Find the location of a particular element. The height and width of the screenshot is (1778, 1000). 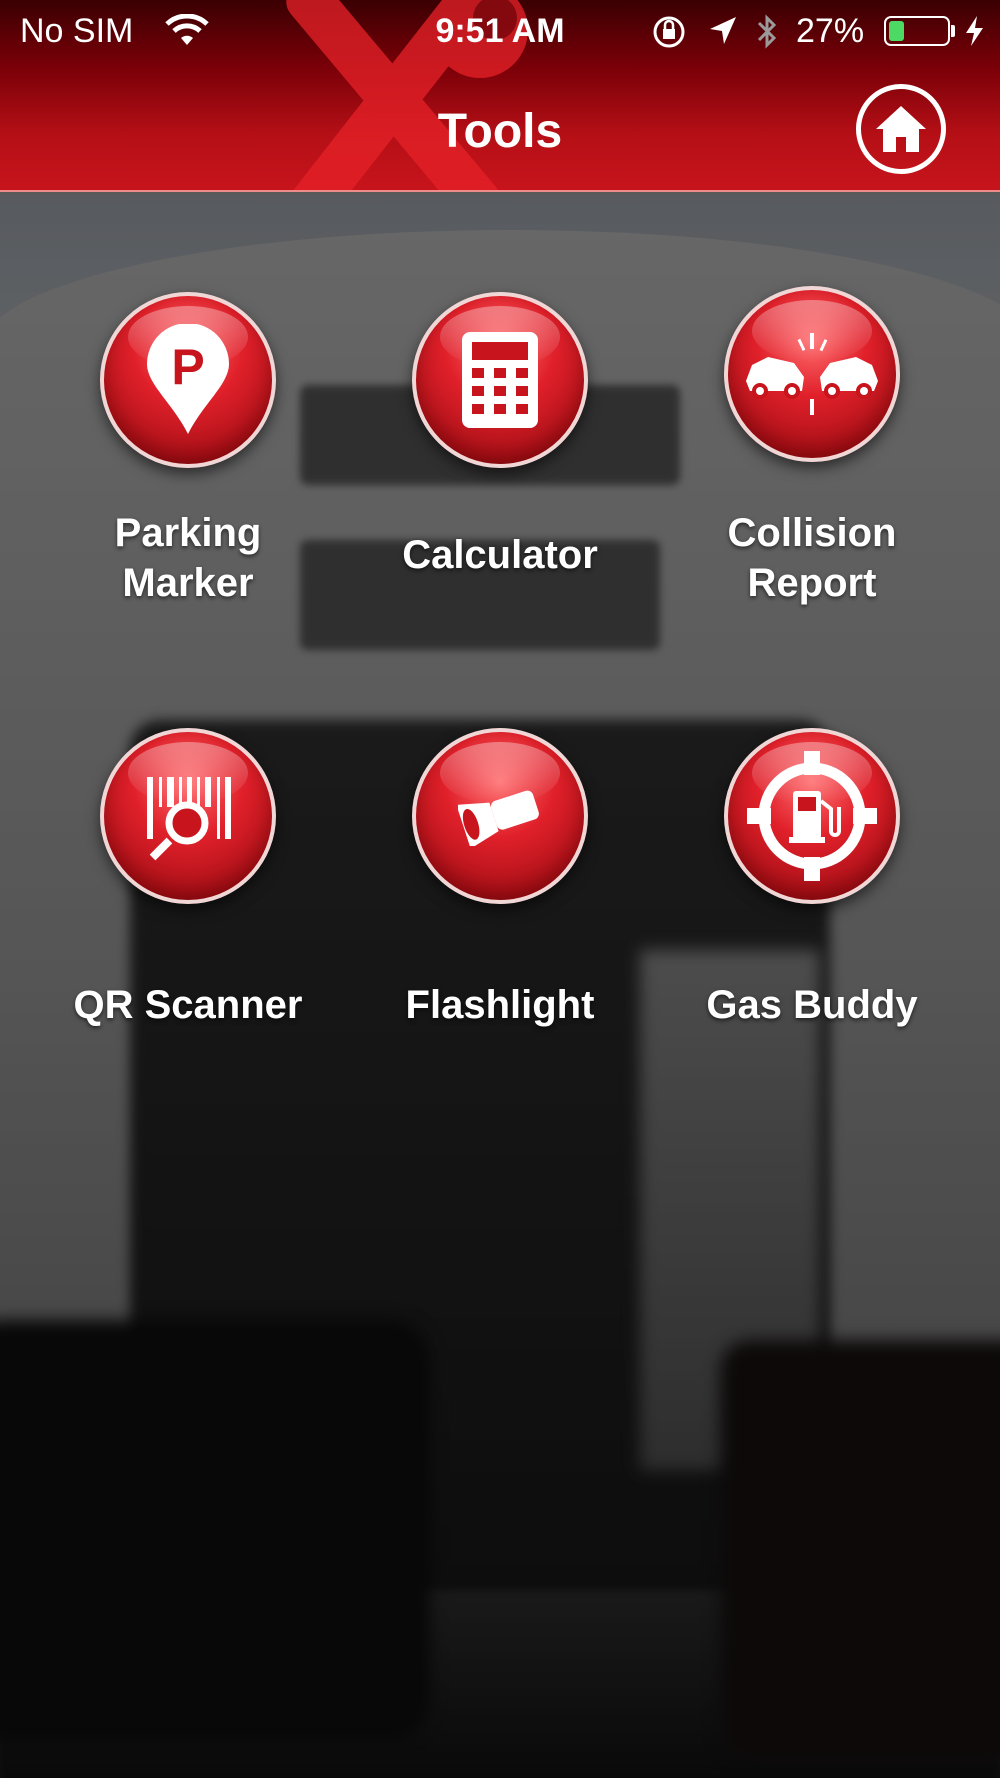

car-collision-icon is located at coordinates (812, 374).